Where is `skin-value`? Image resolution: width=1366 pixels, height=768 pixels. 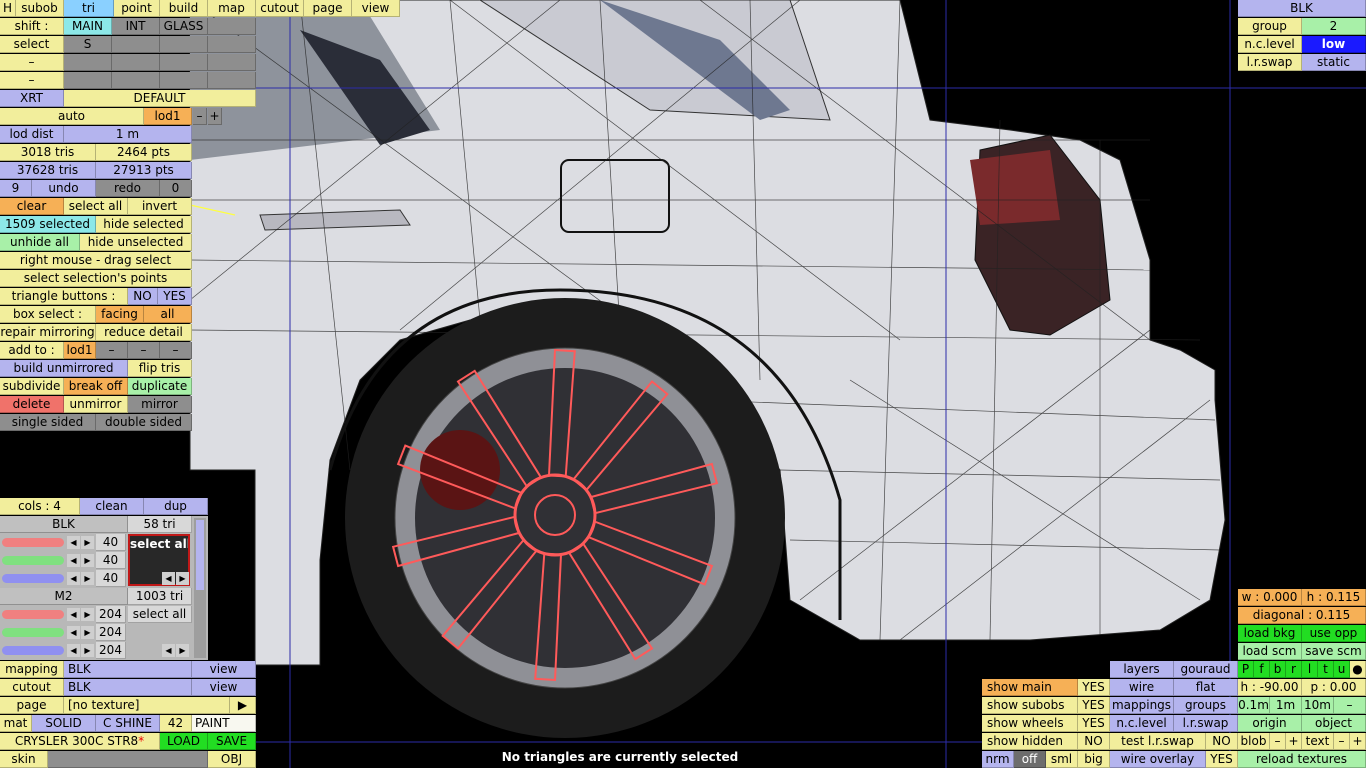 skin-value is located at coordinates (128, 759).